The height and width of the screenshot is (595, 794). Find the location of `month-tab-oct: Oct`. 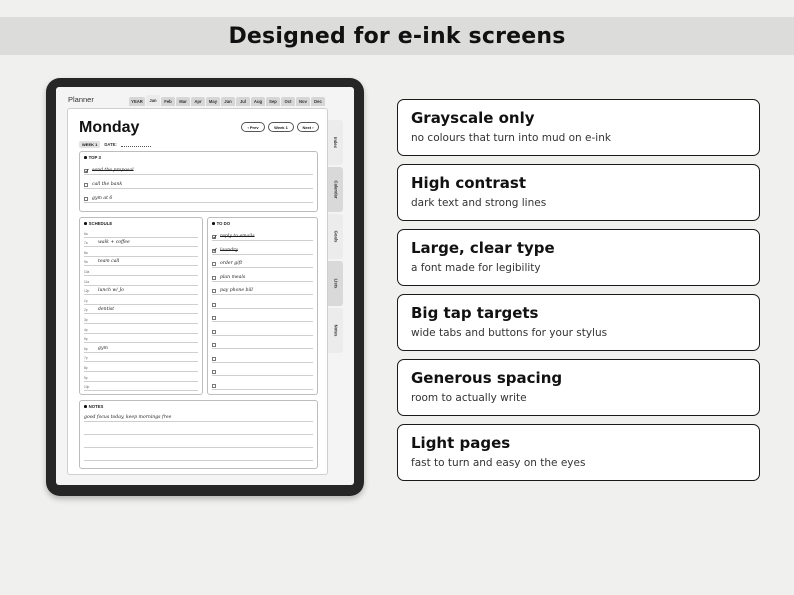

month-tab-oct: Oct is located at coordinates (288, 101).